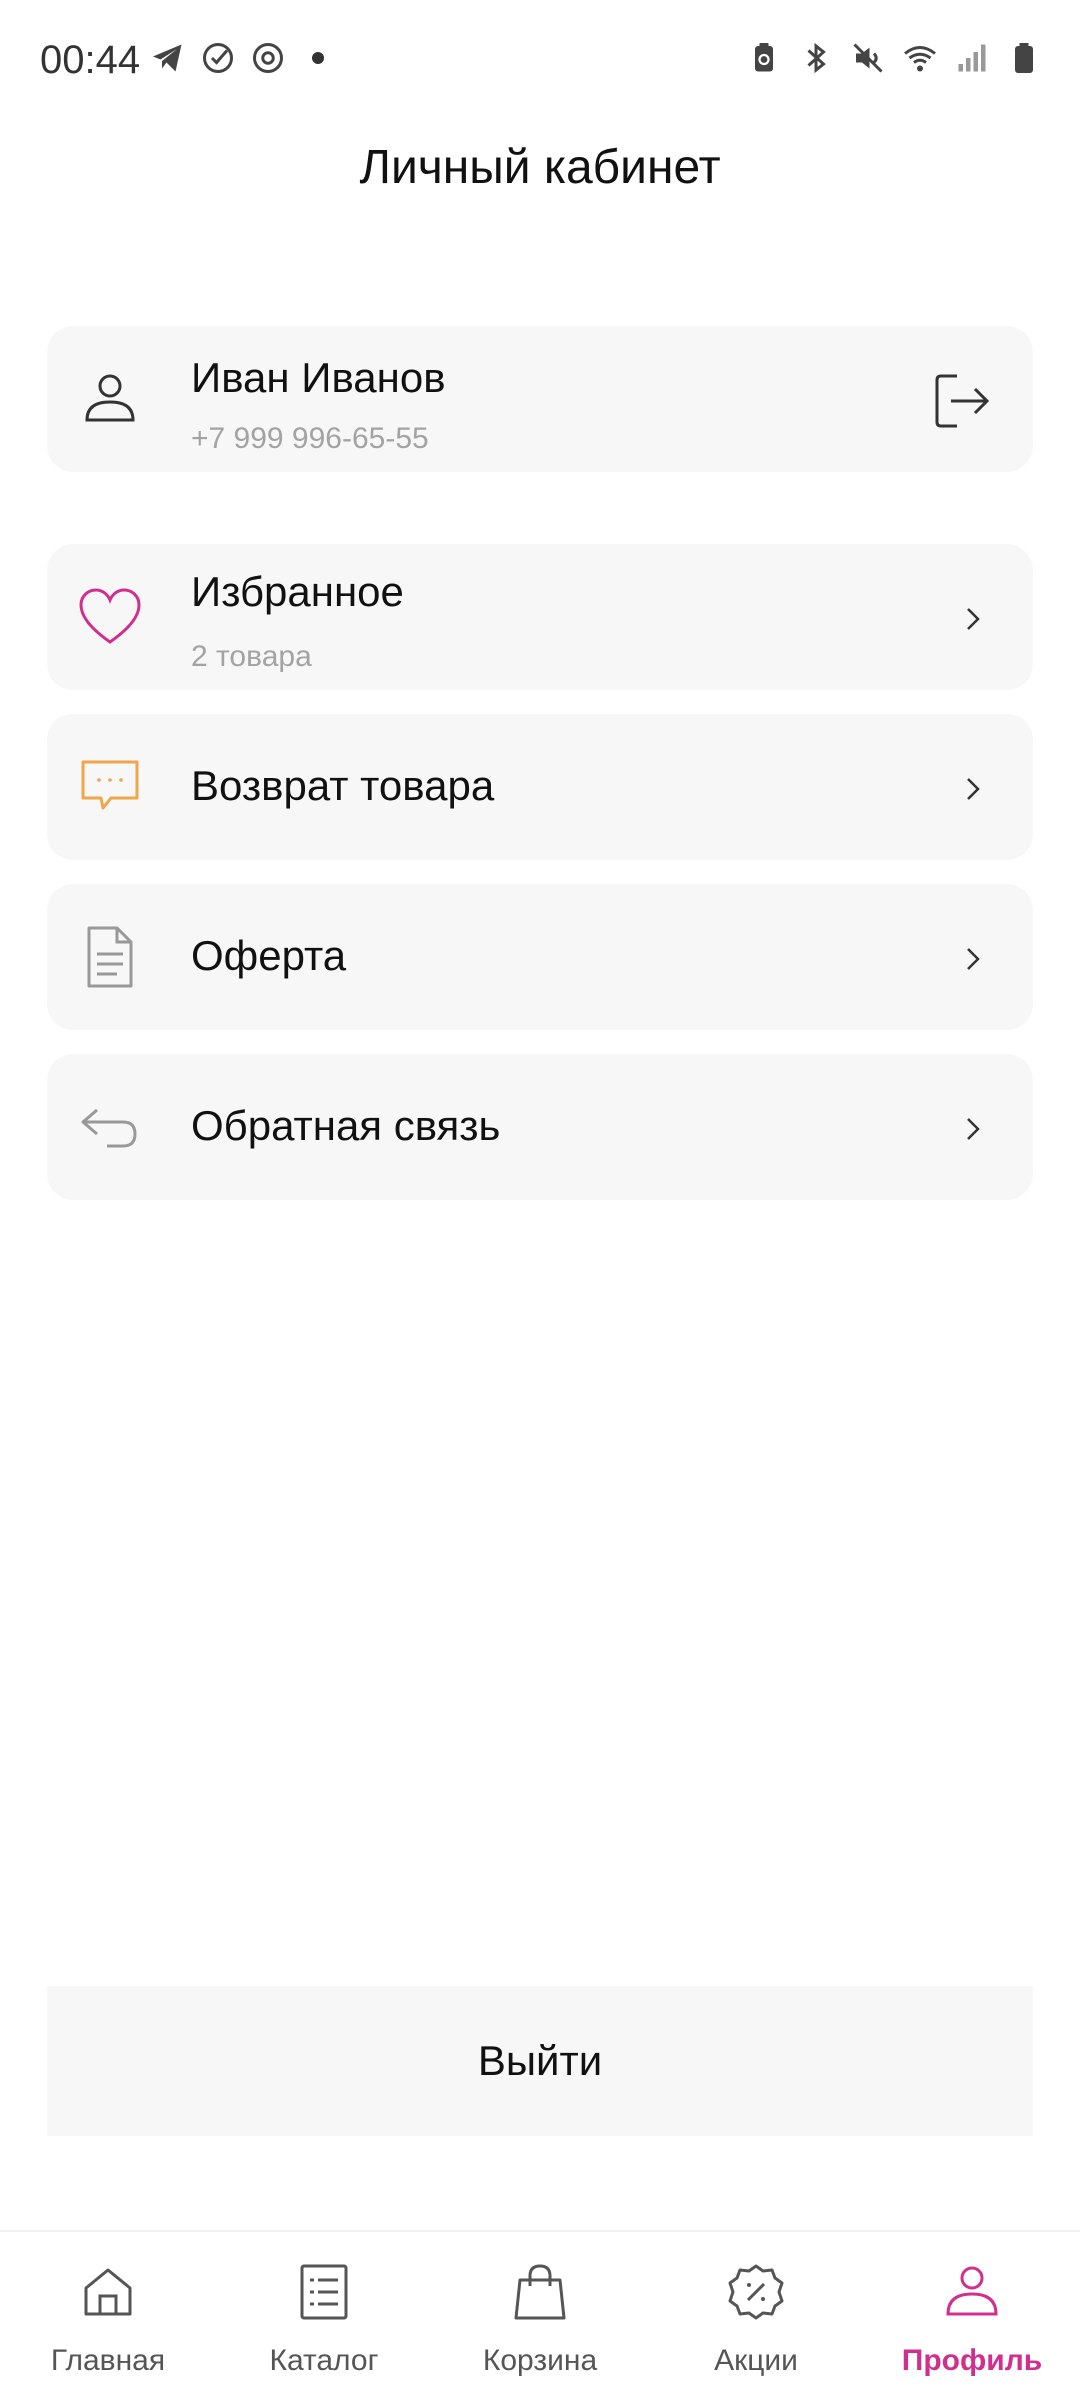 This screenshot has height=2400, width=1080. I want to click on exit-button: Выйти, so click(540, 2061).